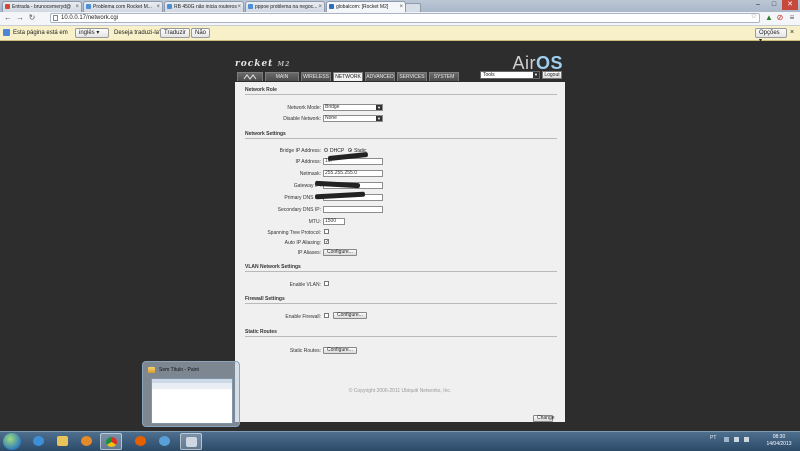 This screenshot has height=451, width=800. I want to click on stp-checkbox, so click(326, 231).